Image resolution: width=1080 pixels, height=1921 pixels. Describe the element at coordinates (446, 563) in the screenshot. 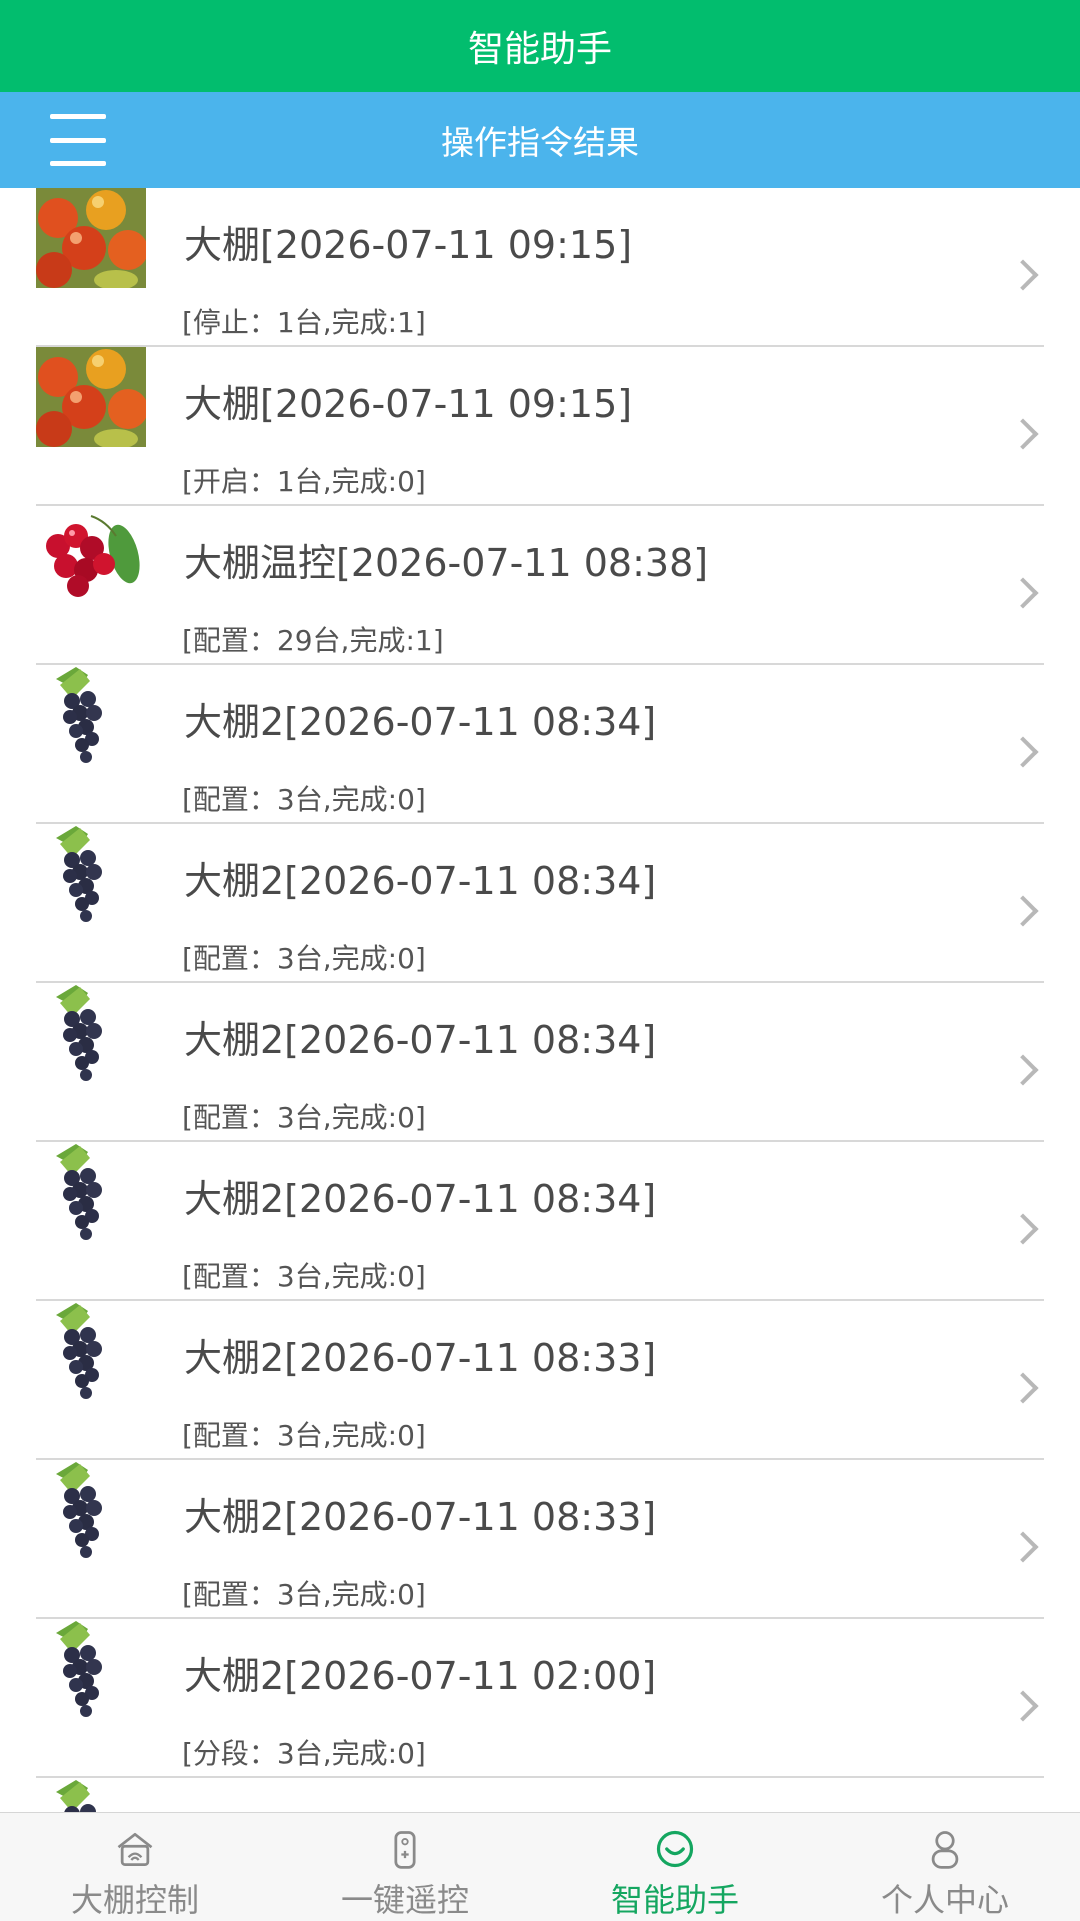

I see `item-title: 大棚温控[2026-07-11 08:38]` at that location.